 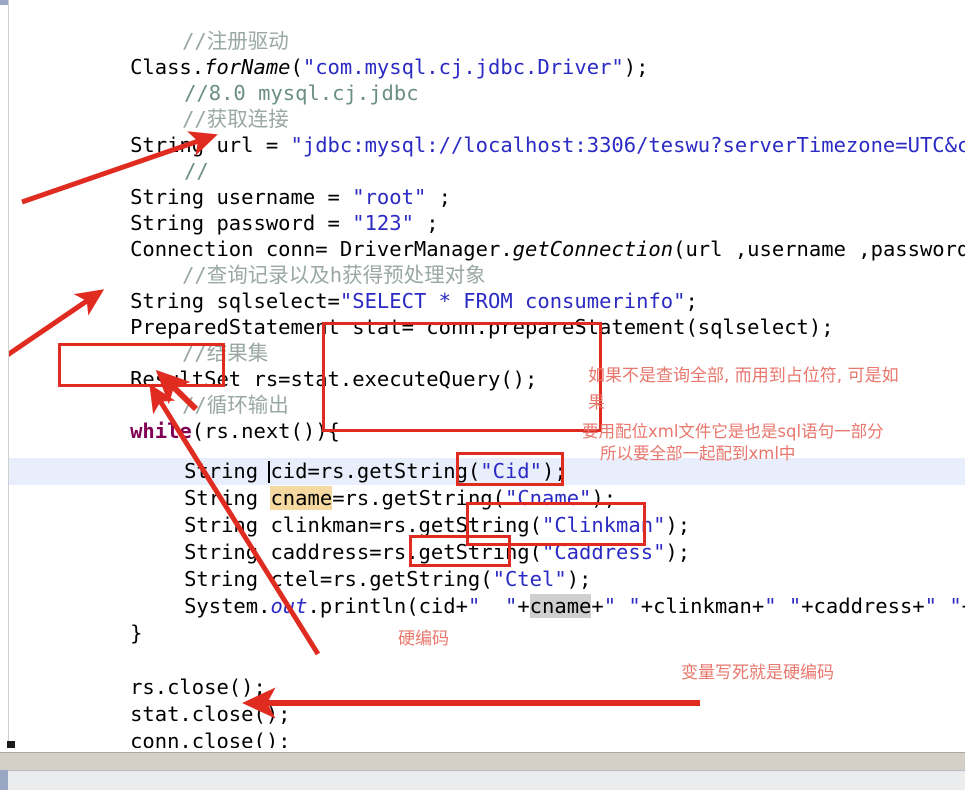 What do you see at coordinates (757, 673) in the screenshot?
I see `annotation-note-hardcode-long: 变量写死就是硬编码` at bounding box center [757, 673].